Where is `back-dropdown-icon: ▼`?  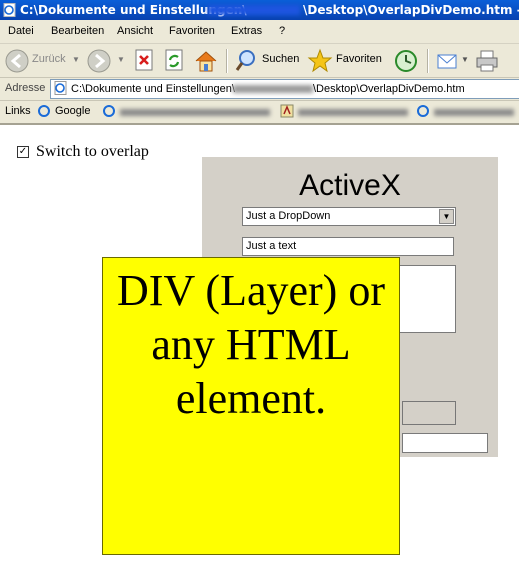 back-dropdown-icon: ▼ is located at coordinates (76, 59).